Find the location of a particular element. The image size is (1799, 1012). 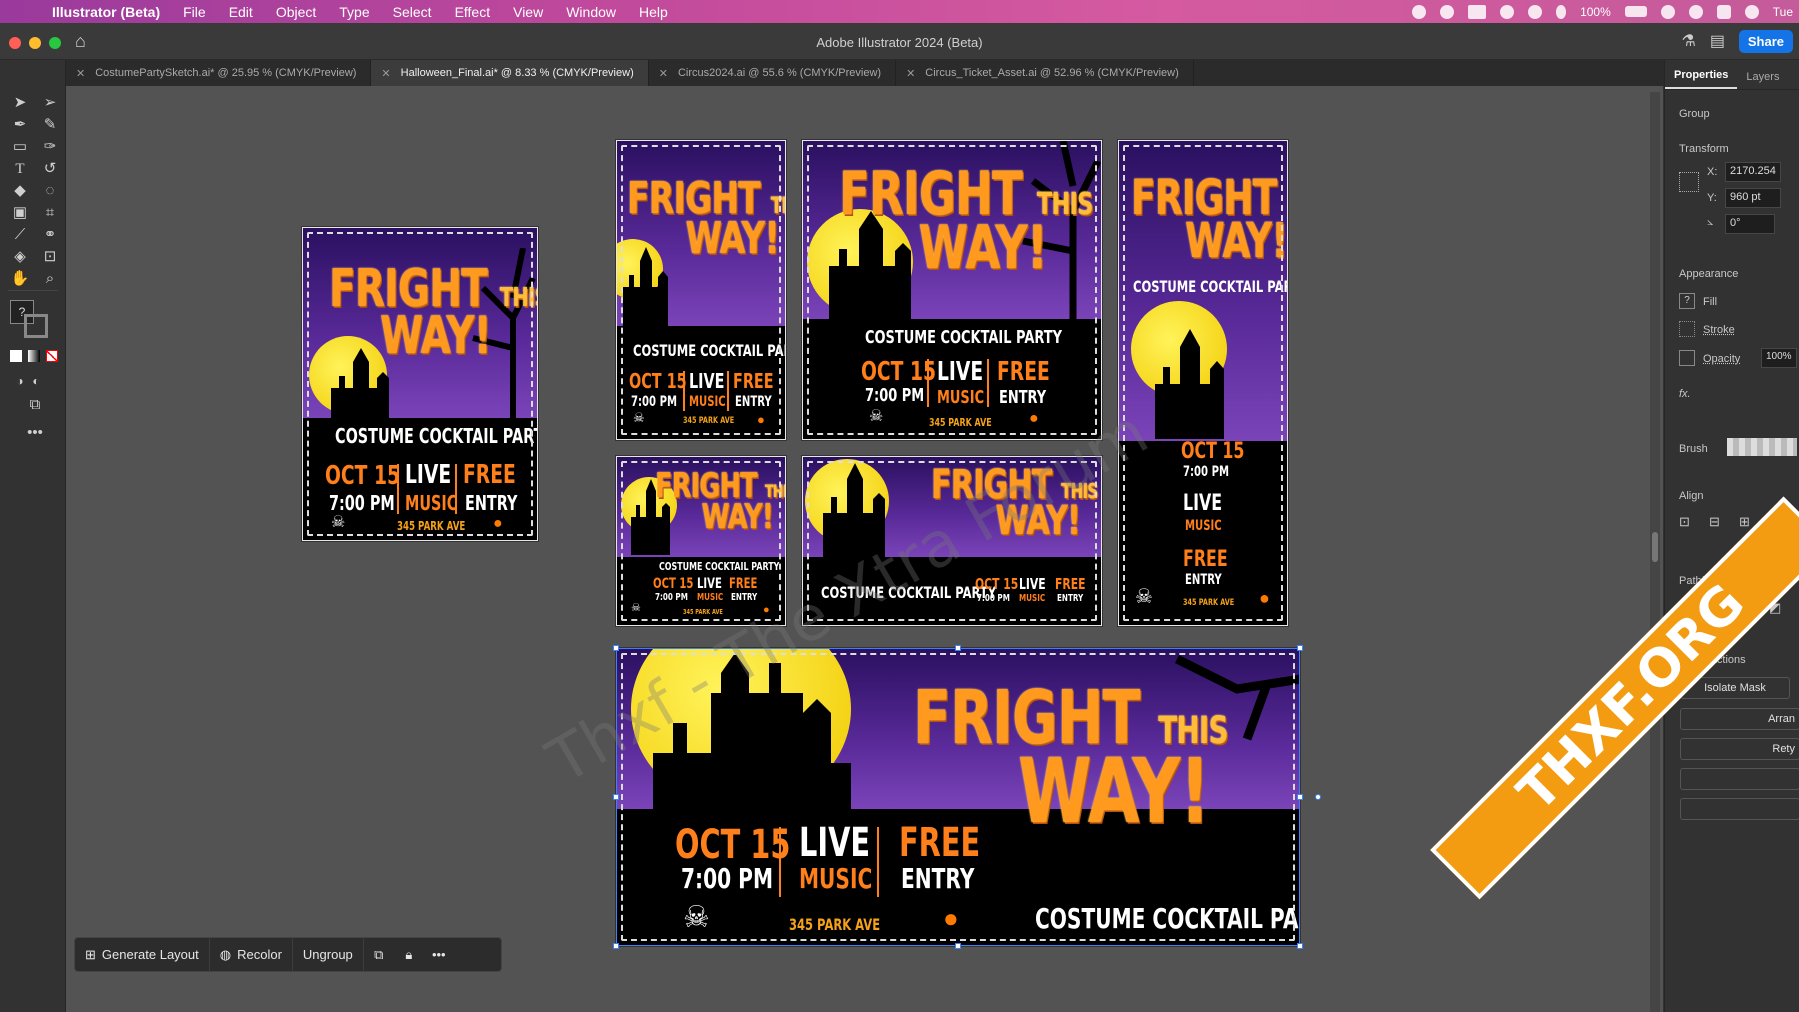

align-left-icon: ⊟ is located at coordinates (1714, 522).